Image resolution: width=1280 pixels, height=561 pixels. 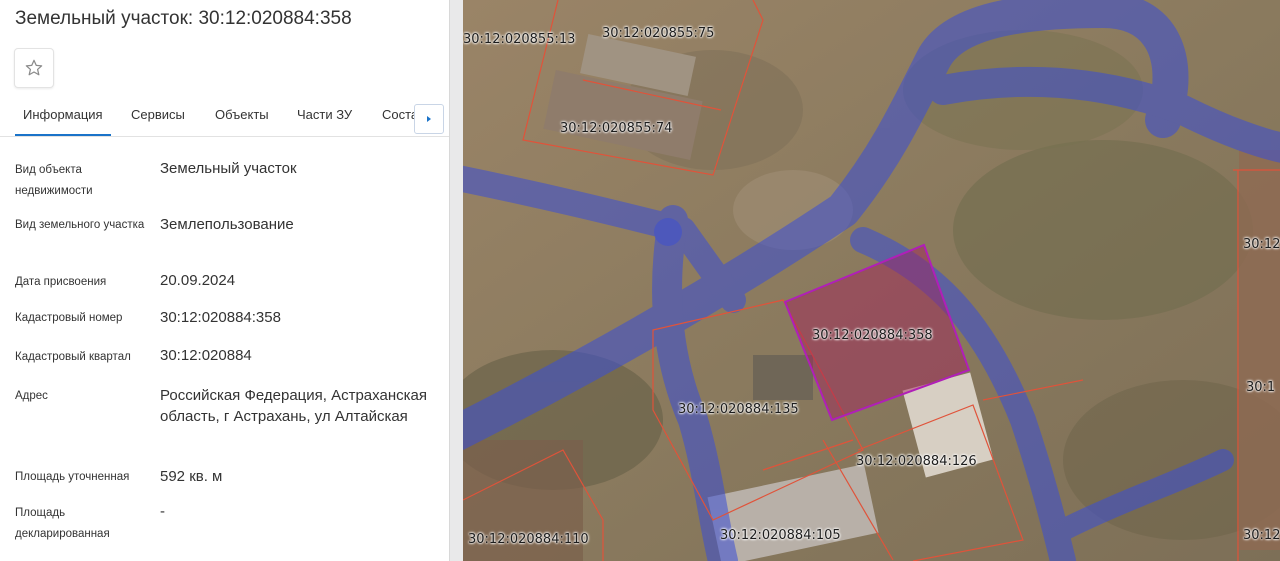 What do you see at coordinates (162, 511) in the screenshot?
I see `declared-area-value: -` at bounding box center [162, 511].